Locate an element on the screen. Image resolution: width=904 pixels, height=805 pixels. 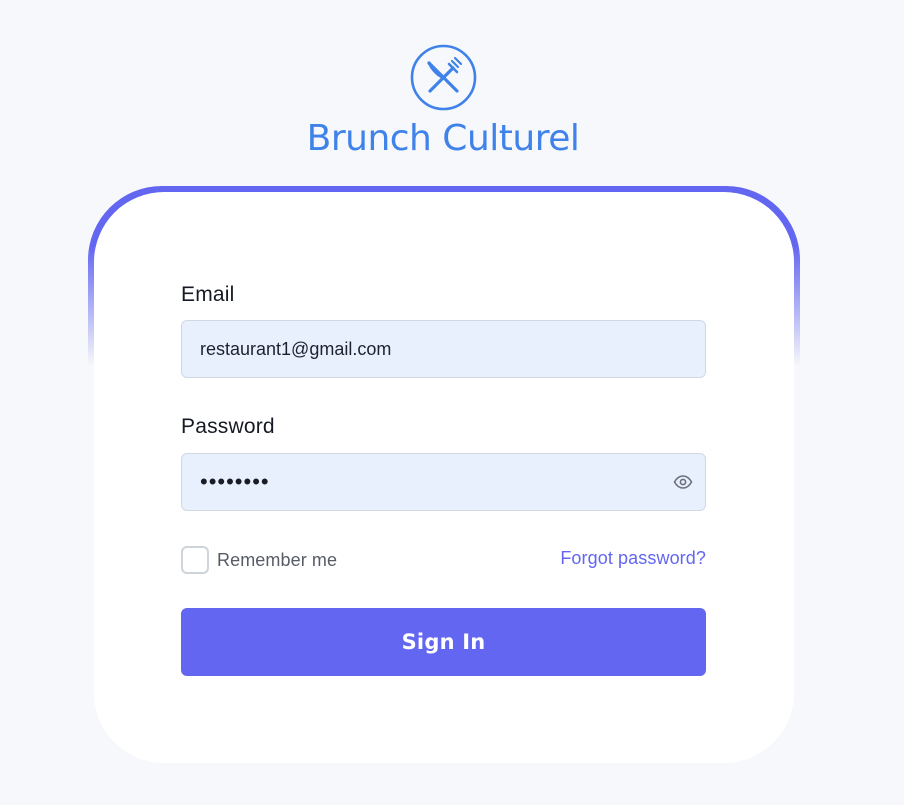
email-field is located at coordinates (443, 349).